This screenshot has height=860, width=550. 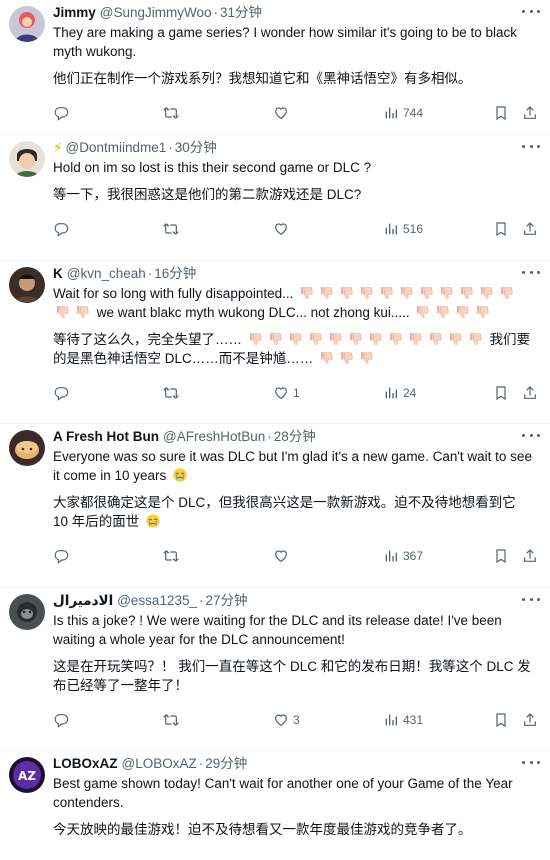 What do you see at coordinates (106, 273) in the screenshot?
I see `user-handle: @kvn_cheah` at bounding box center [106, 273].